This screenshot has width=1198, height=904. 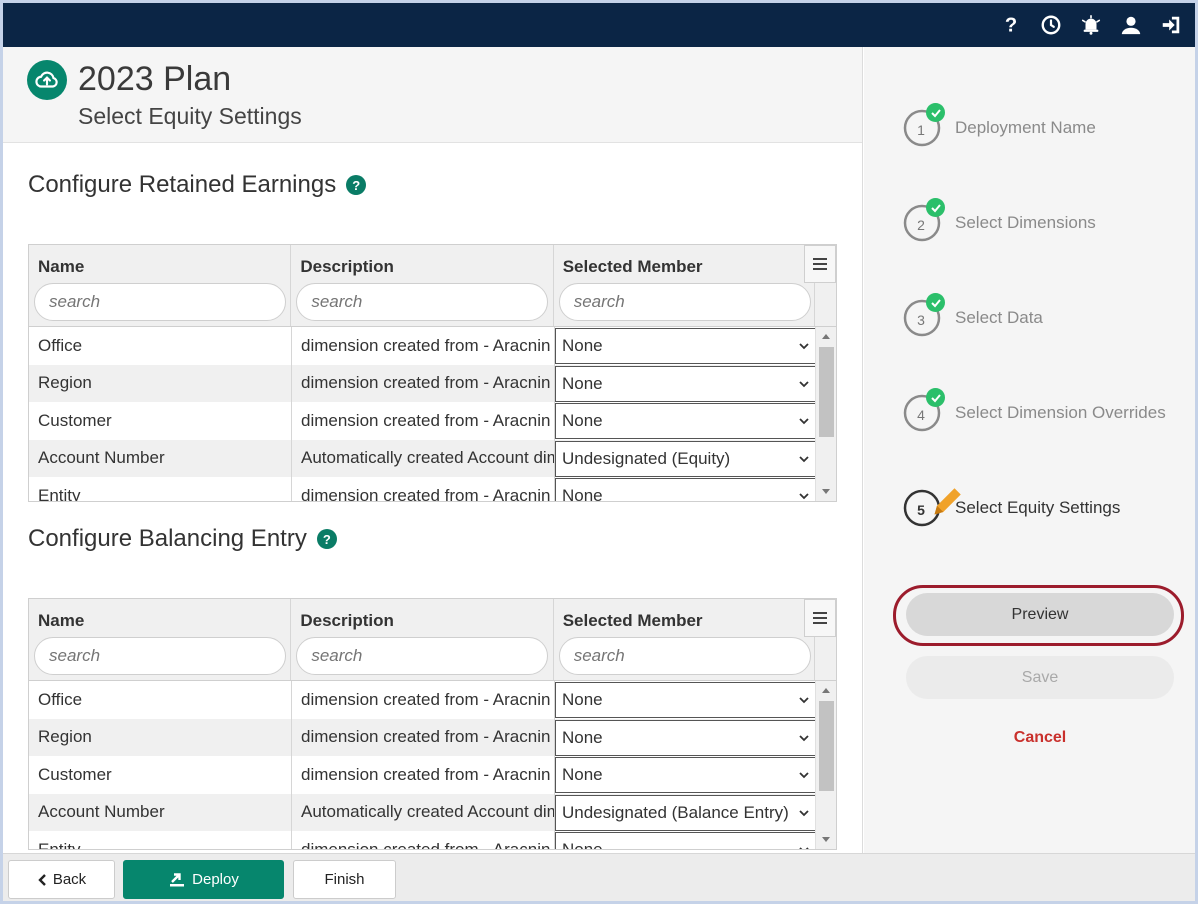 What do you see at coordinates (160, 489) in the screenshot?
I see `row-name: Entity` at bounding box center [160, 489].